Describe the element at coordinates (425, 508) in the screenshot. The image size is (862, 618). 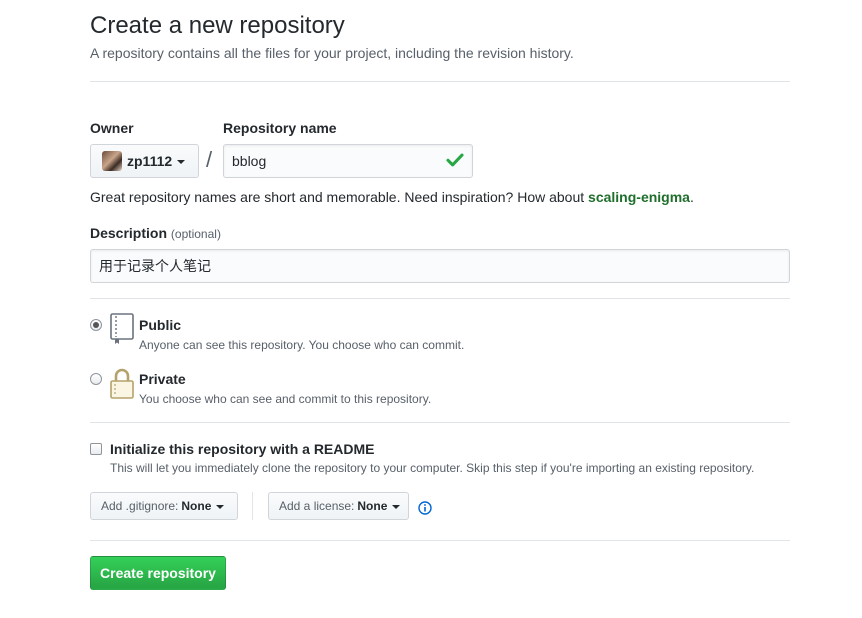
I see `info-icon` at that location.